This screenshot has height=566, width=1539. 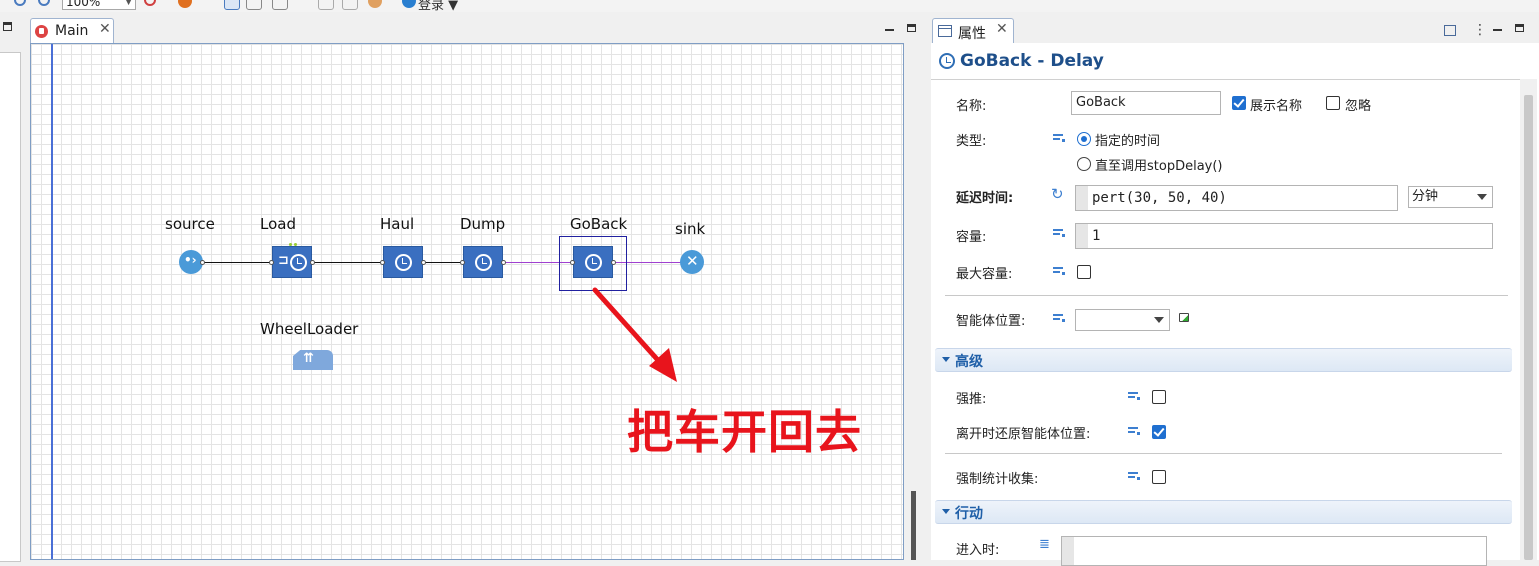 I want to click on editor-tabbar: Main ✕, so click(x=477, y=30).